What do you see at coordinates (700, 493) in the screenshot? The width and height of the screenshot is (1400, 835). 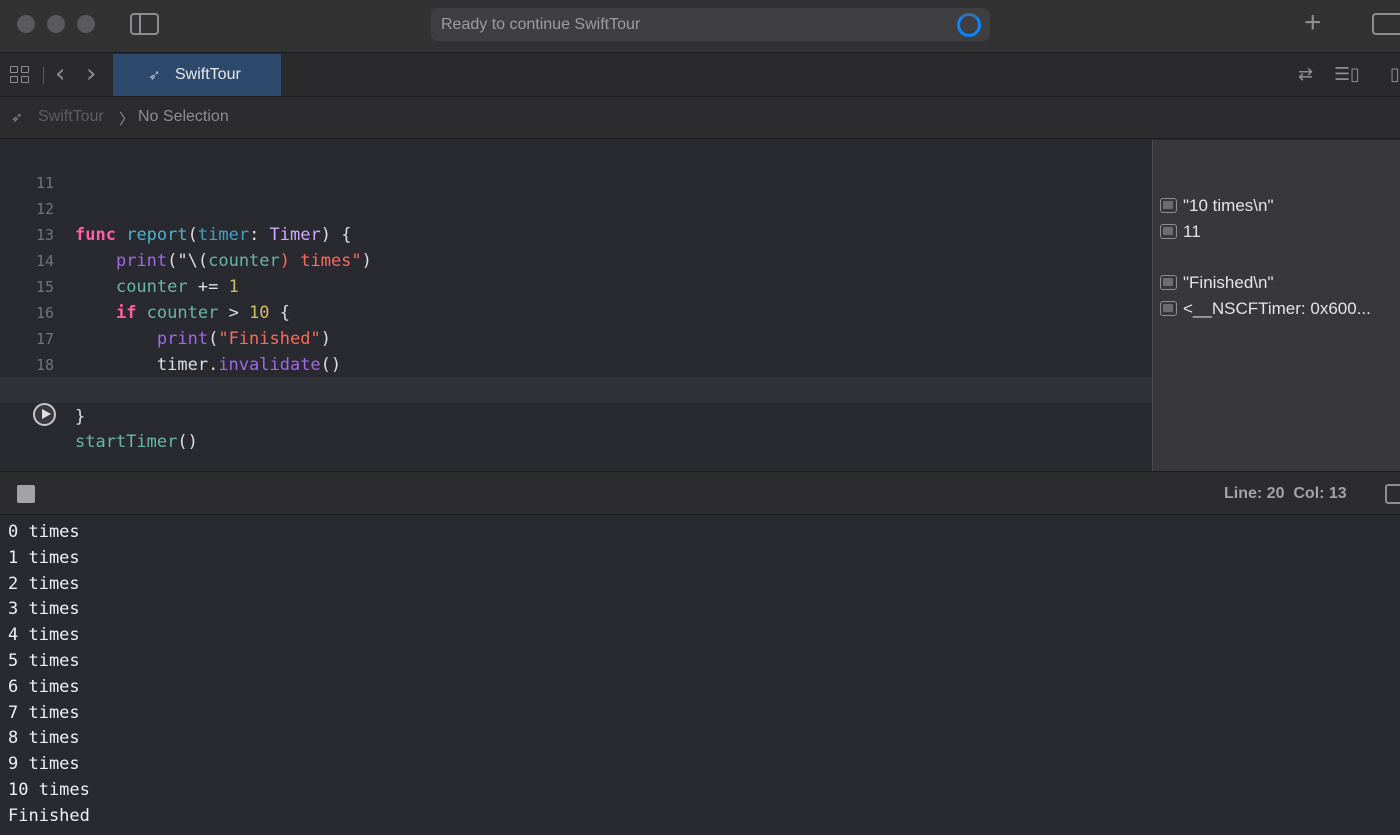 I see `debug-bar: Line: 20 Col: 13` at bounding box center [700, 493].